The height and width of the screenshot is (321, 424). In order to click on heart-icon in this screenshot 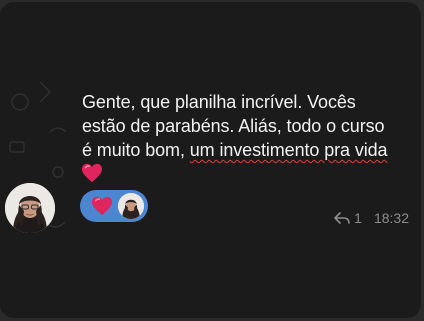, I will do `click(102, 206)`.